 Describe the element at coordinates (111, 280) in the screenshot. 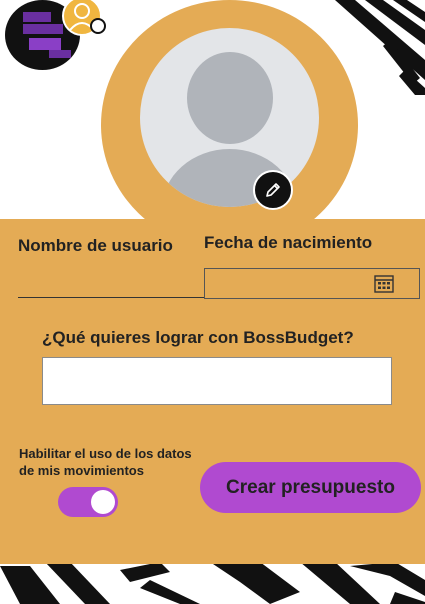

I see `username-field` at that location.